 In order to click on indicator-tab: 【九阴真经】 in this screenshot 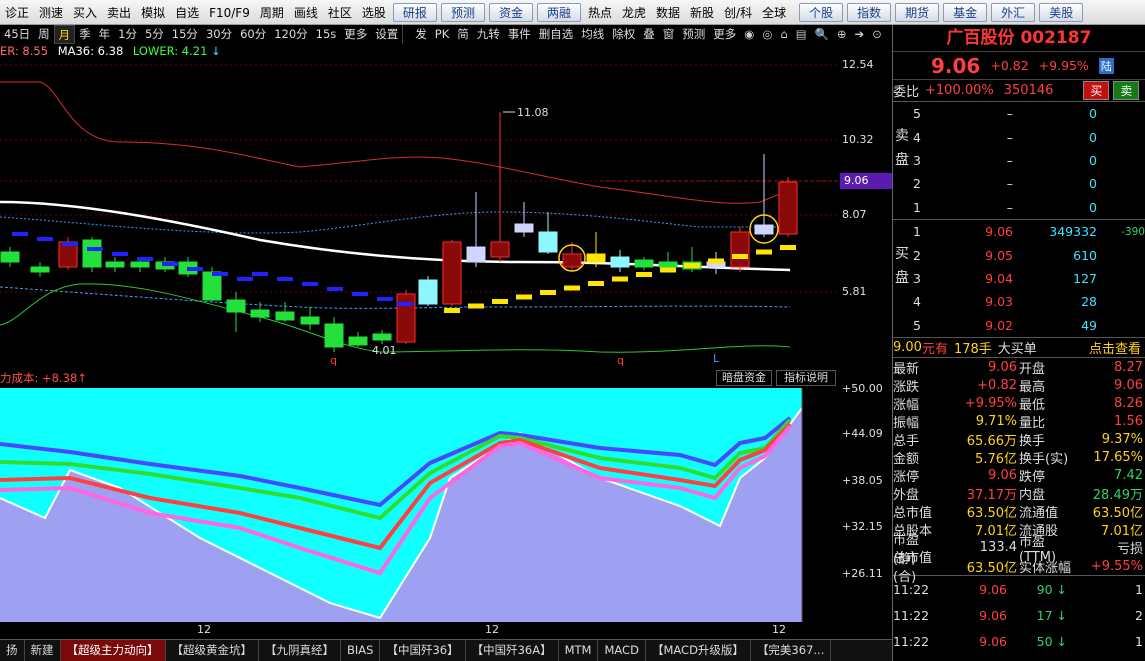, I will do `click(300, 650)`.